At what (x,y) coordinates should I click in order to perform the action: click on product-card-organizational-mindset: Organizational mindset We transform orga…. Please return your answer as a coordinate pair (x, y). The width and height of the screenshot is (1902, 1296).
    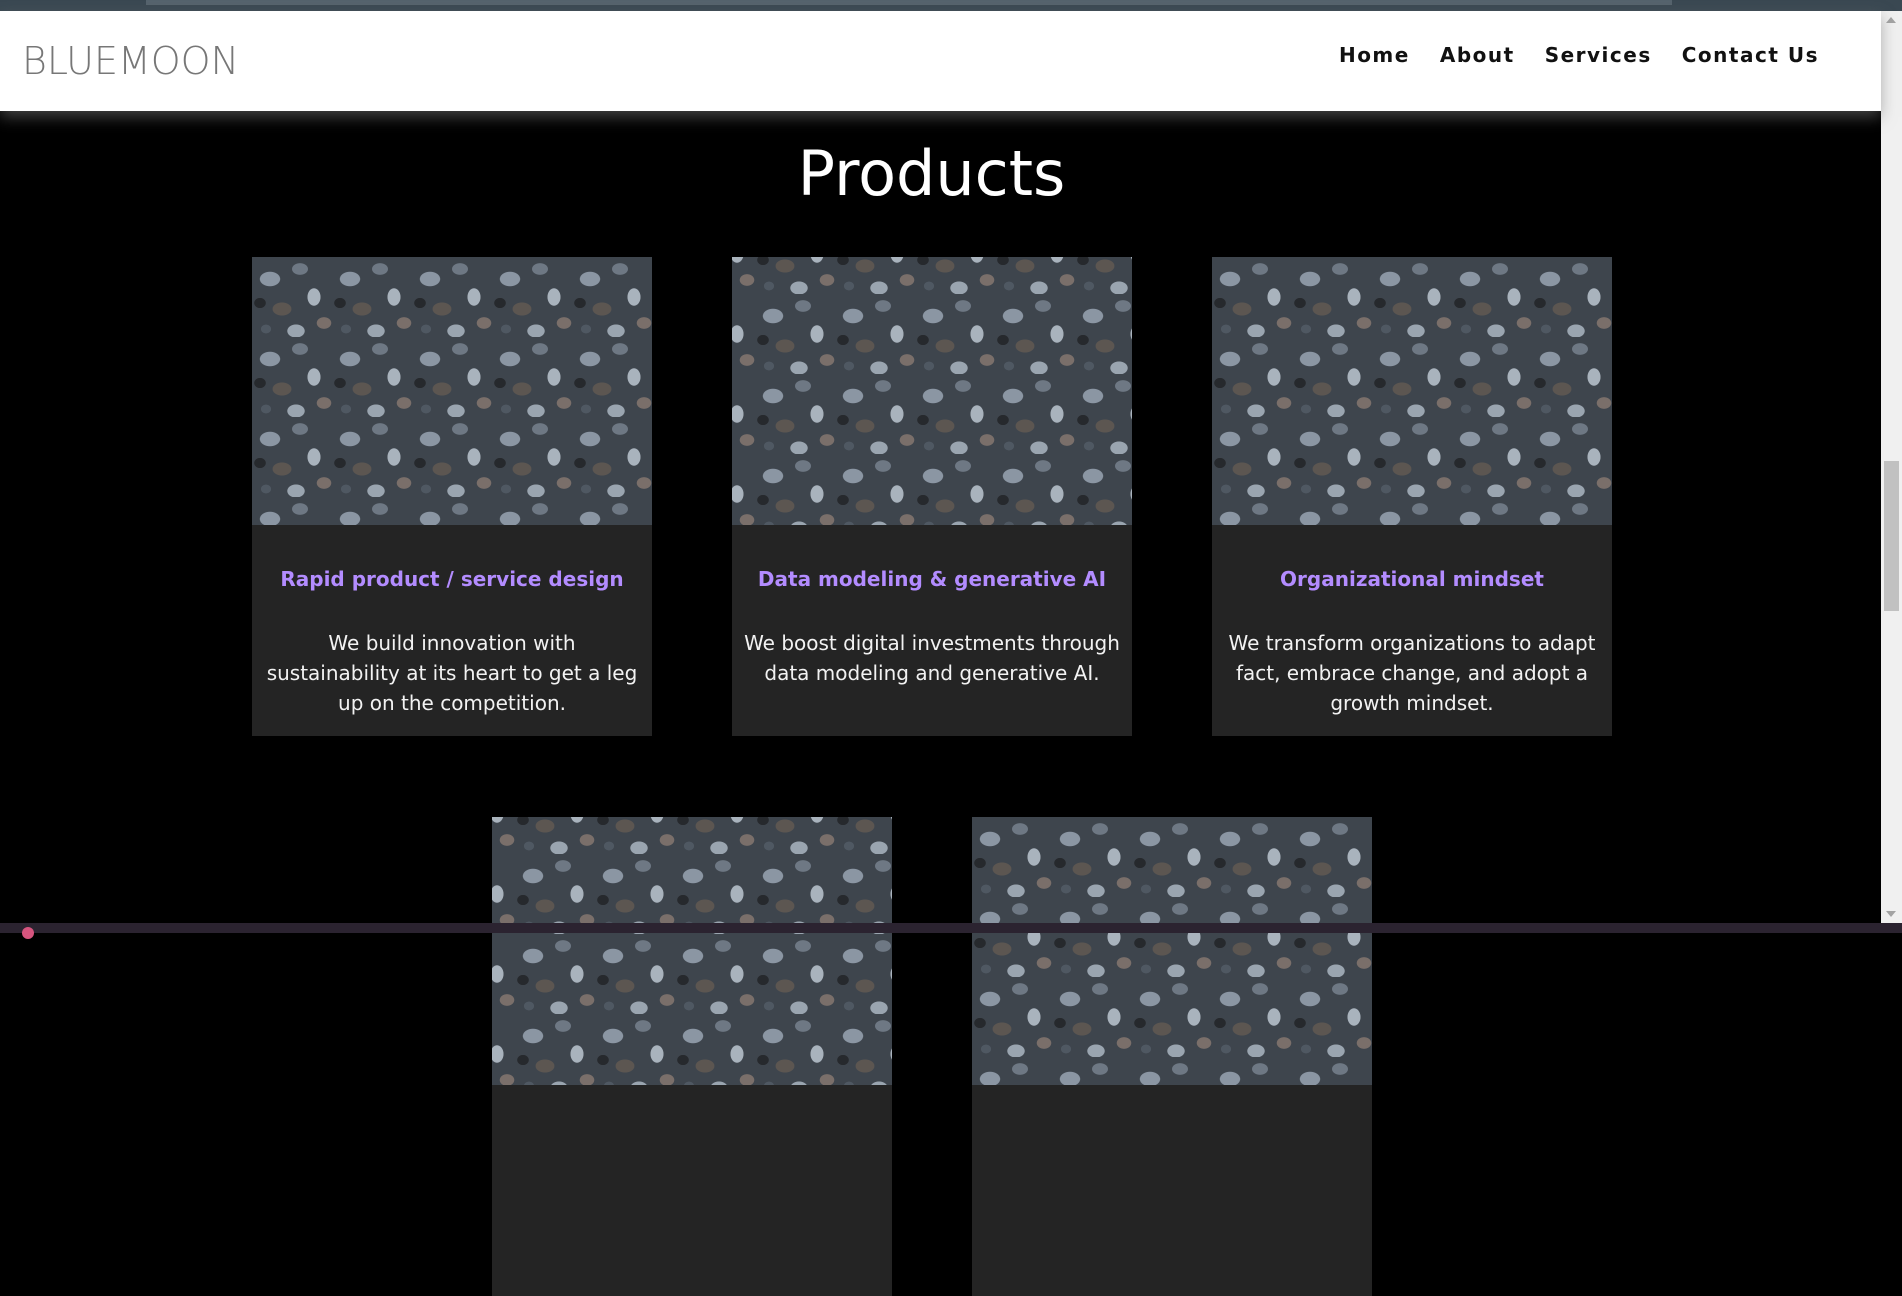
    Looking at the image, I should click on (1412, 496).